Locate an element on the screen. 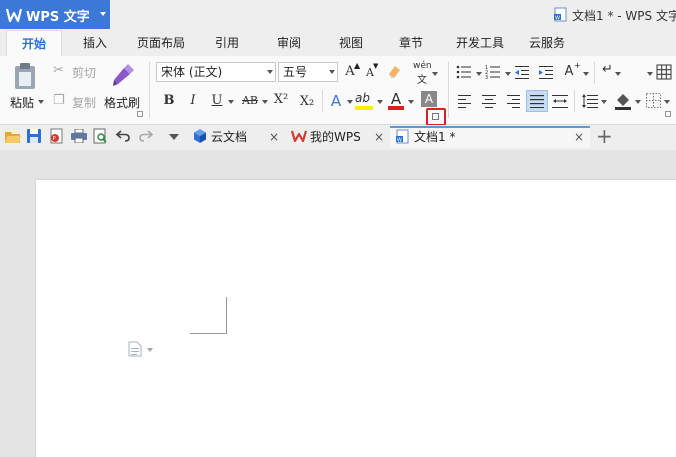 This screenshot has height=457, width=676. word-doc-icon: W is located at coordinates (402, 136).